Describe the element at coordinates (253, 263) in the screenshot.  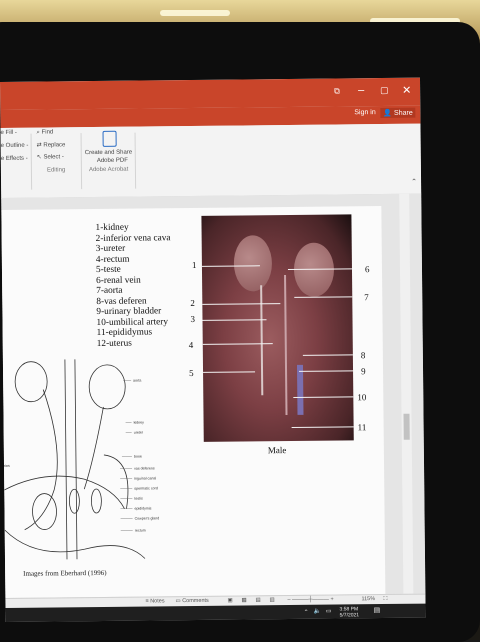
I see `left-kidney` at that location.